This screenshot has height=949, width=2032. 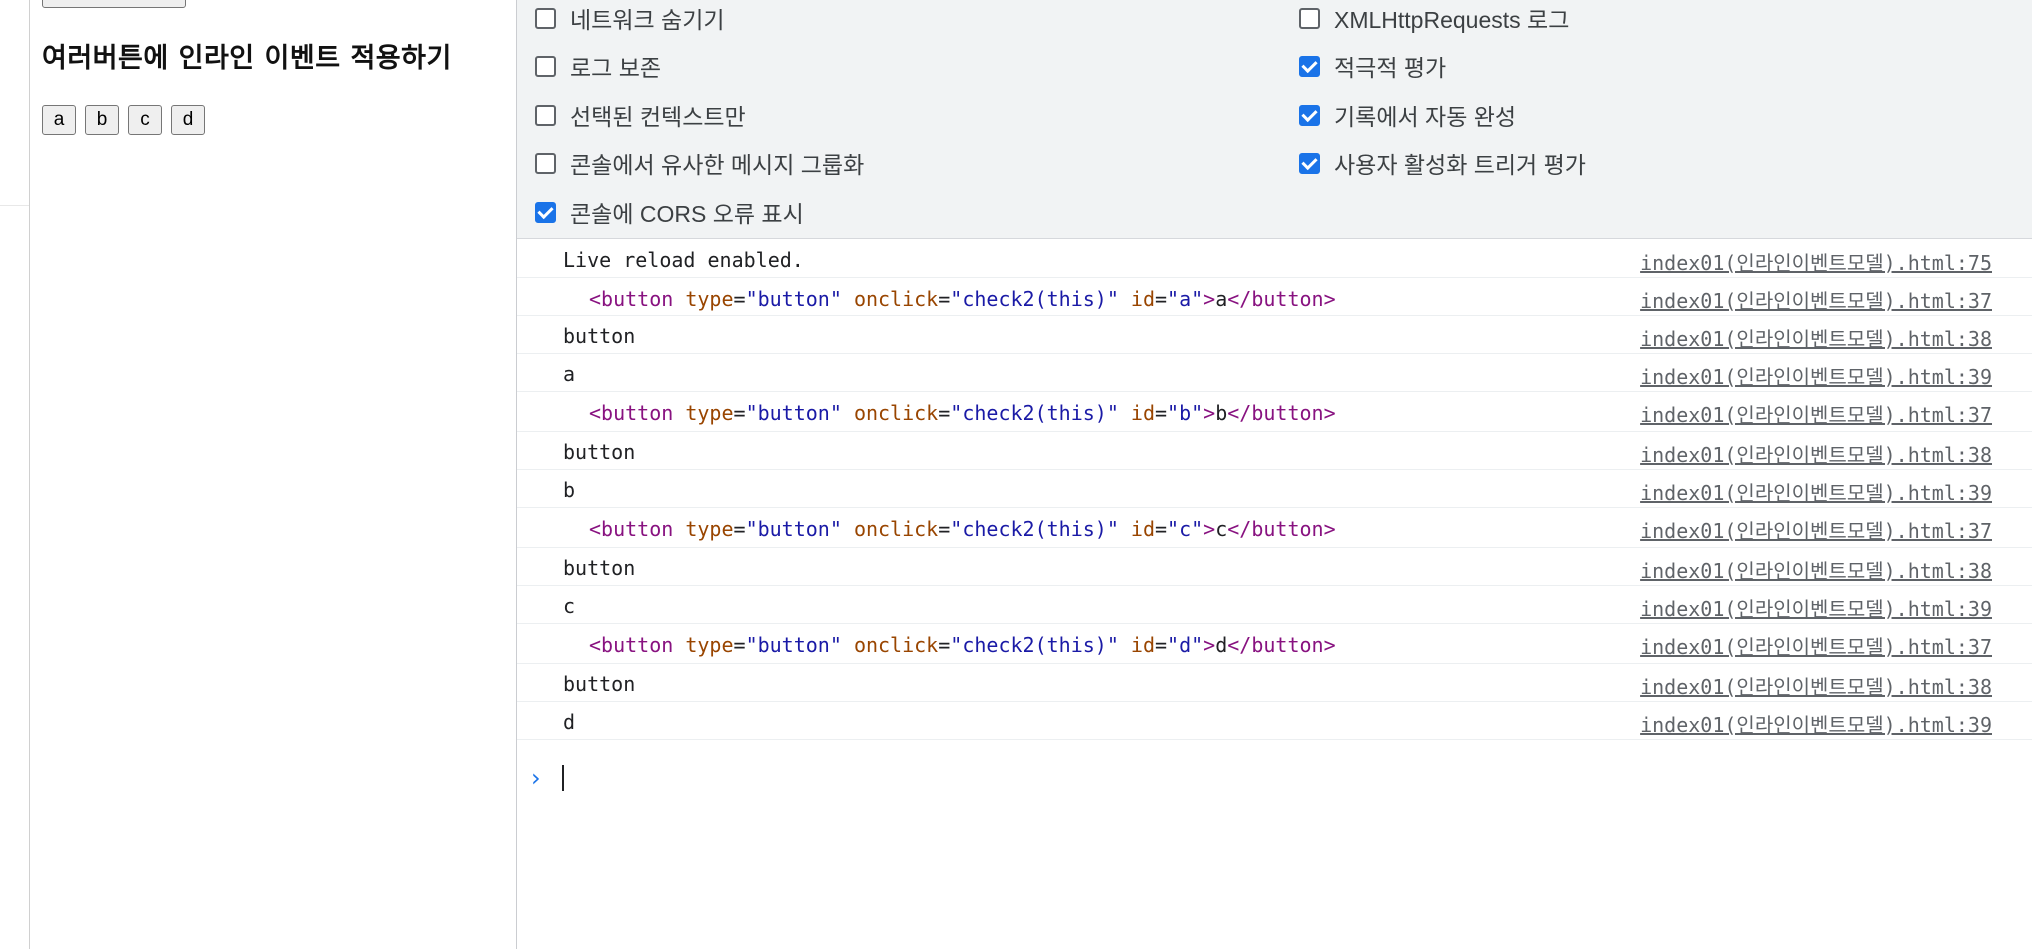 I want to click on source-link: index01(인라인이벤트모델).html:75, so click(x=1816, y=261).